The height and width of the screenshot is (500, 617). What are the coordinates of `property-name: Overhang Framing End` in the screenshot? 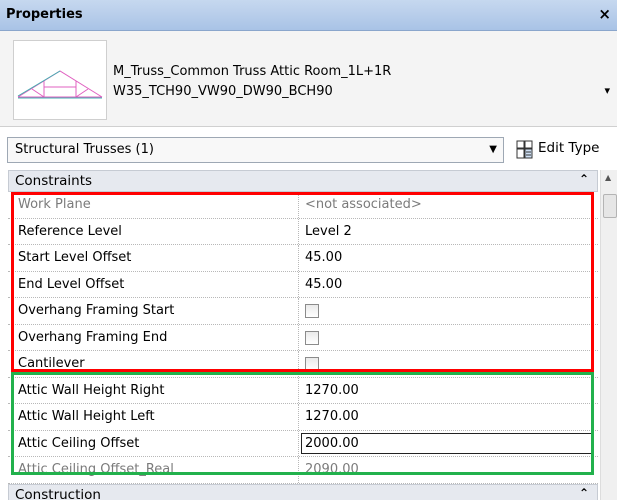 It's located at (93, 337).